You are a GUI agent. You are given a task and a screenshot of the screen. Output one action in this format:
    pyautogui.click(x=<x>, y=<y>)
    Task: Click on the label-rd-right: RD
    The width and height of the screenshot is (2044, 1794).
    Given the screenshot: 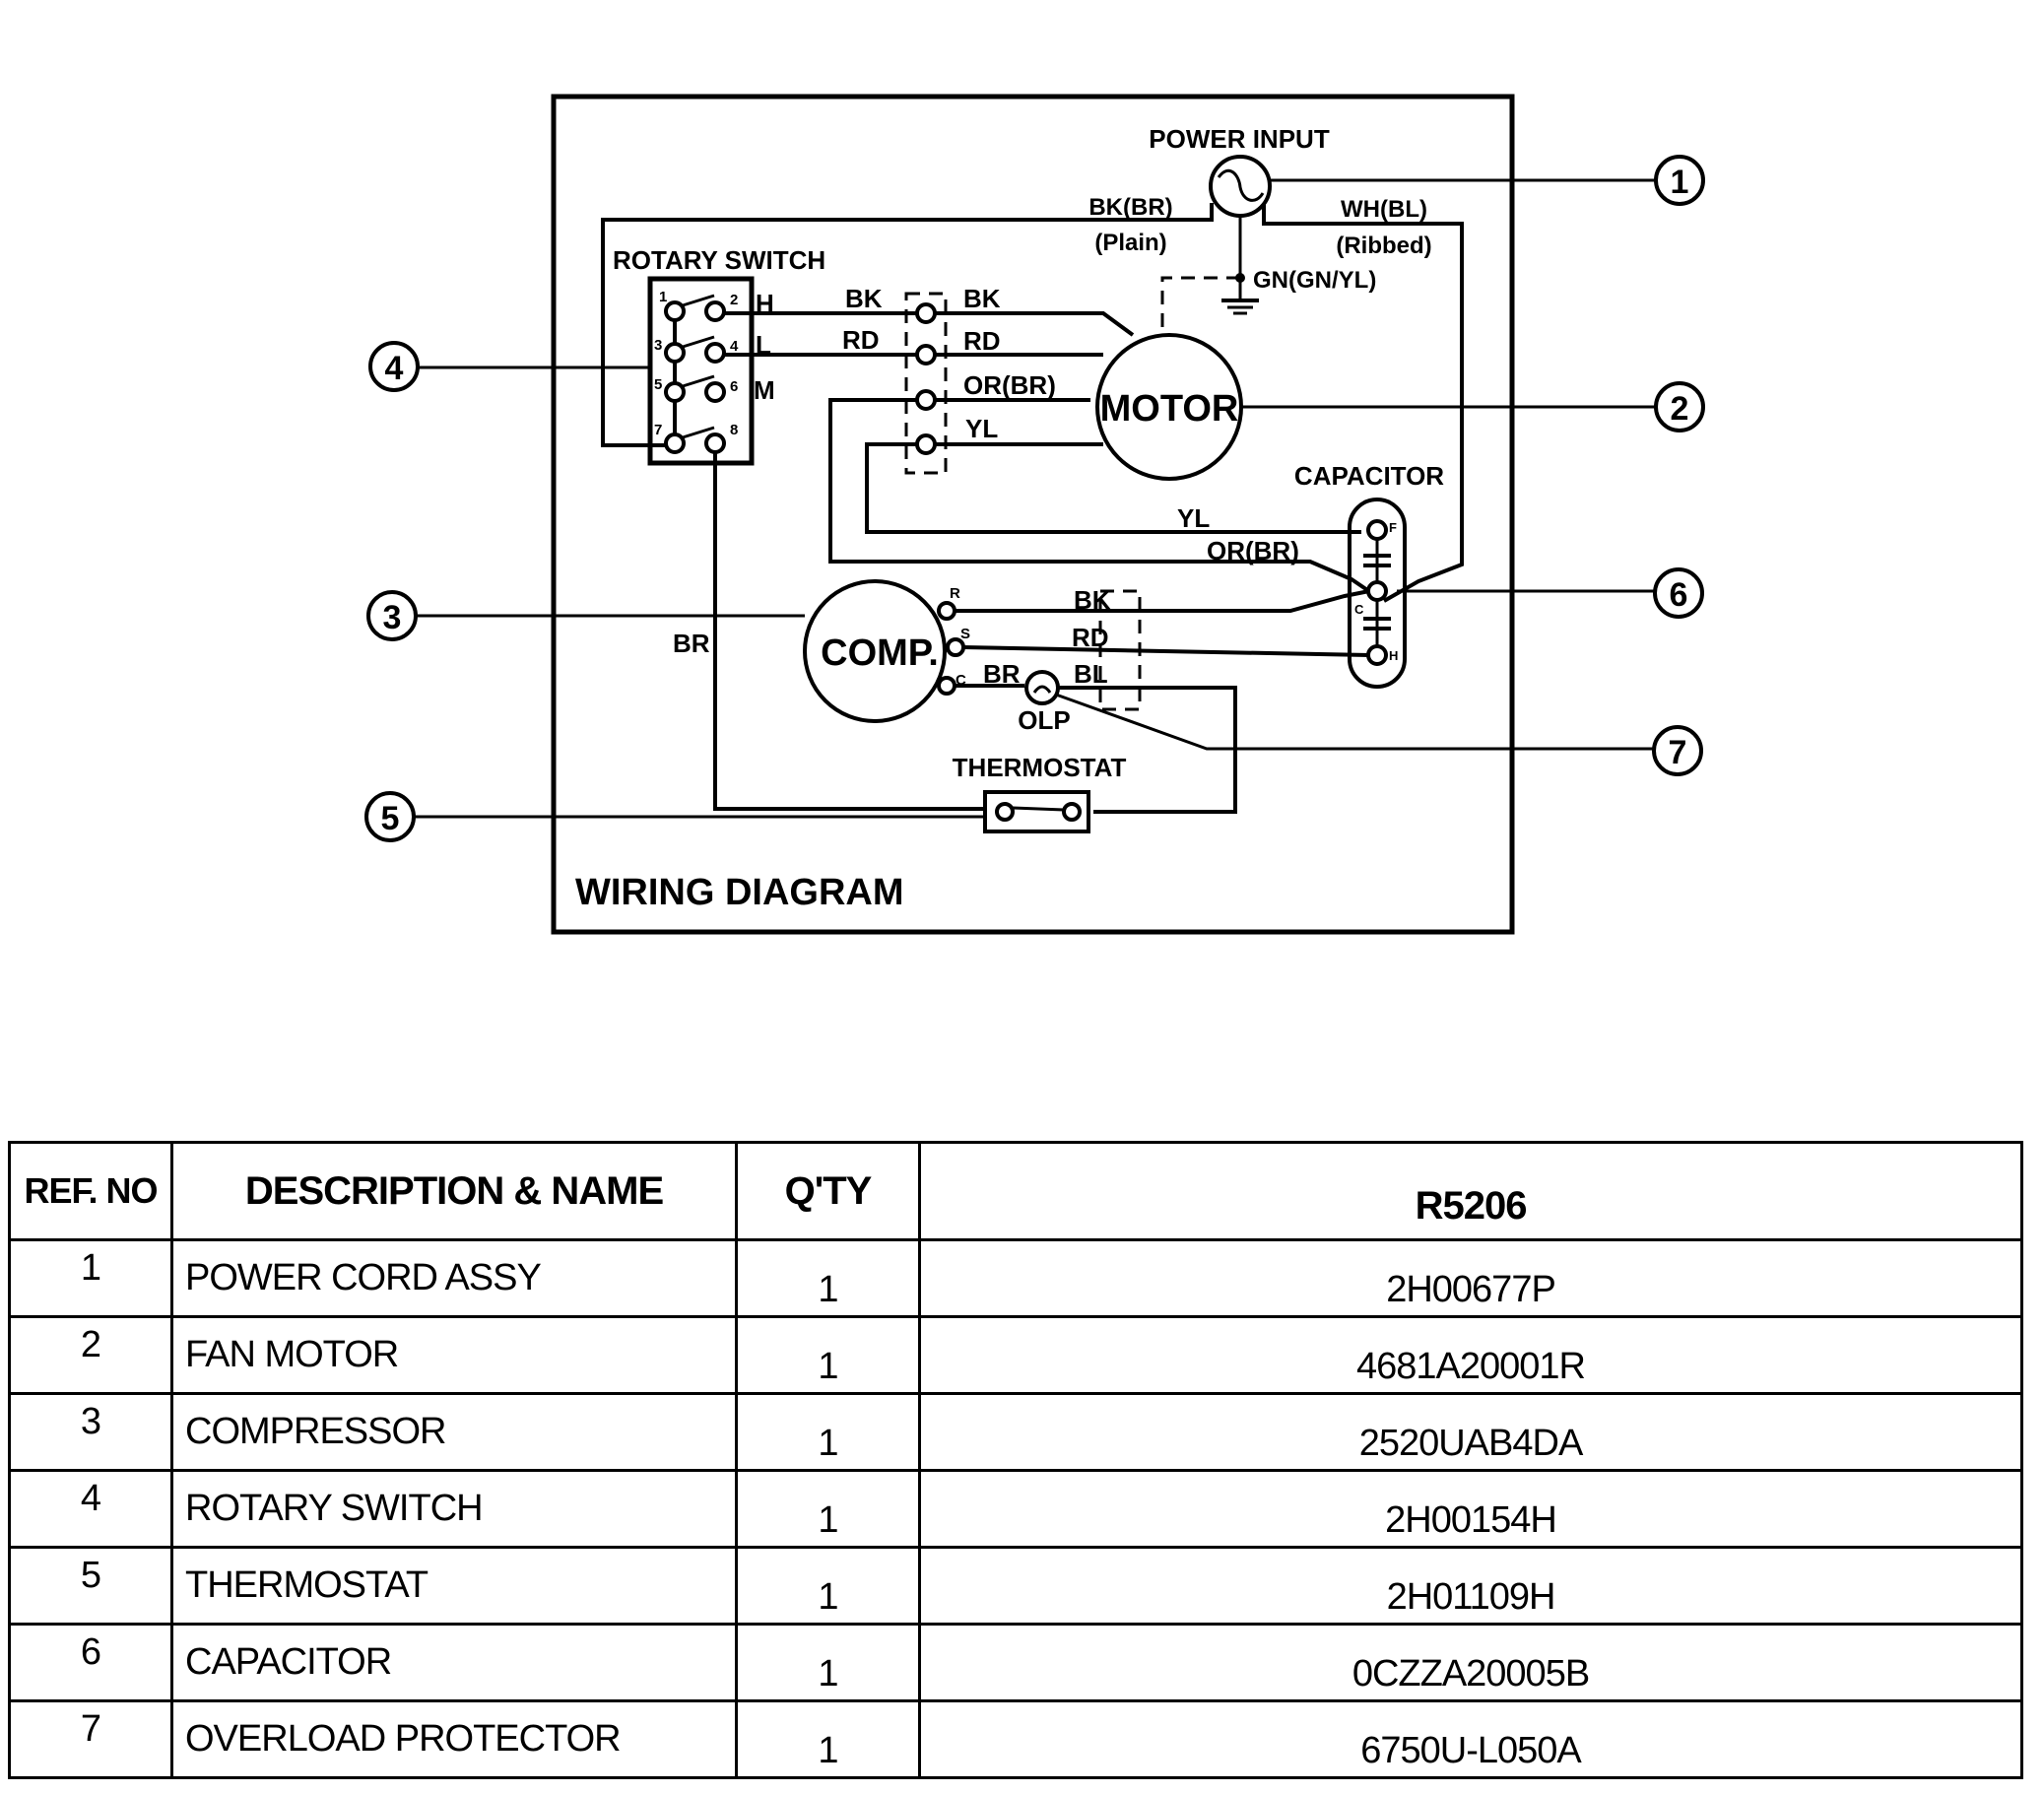 What is the action you would take?
    pyautogui.click(x=982, y=341)
    